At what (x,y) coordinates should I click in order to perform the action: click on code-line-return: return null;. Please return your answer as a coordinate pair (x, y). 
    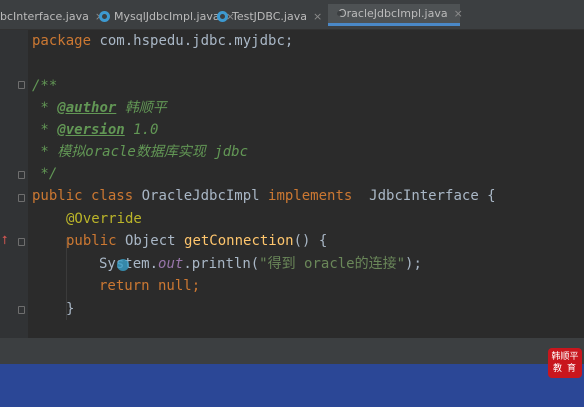
    Looking at the image, I should click on (150, 286).